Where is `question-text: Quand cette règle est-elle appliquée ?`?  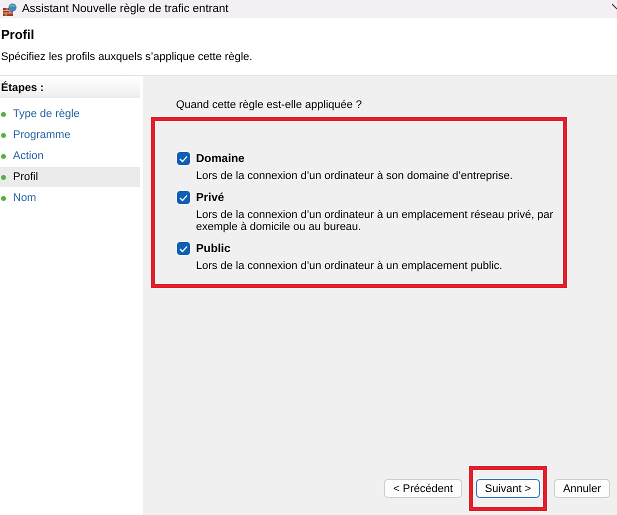
question-text: Quand cette règle est-elle appliquée ? is located at coordinates (269, 105).